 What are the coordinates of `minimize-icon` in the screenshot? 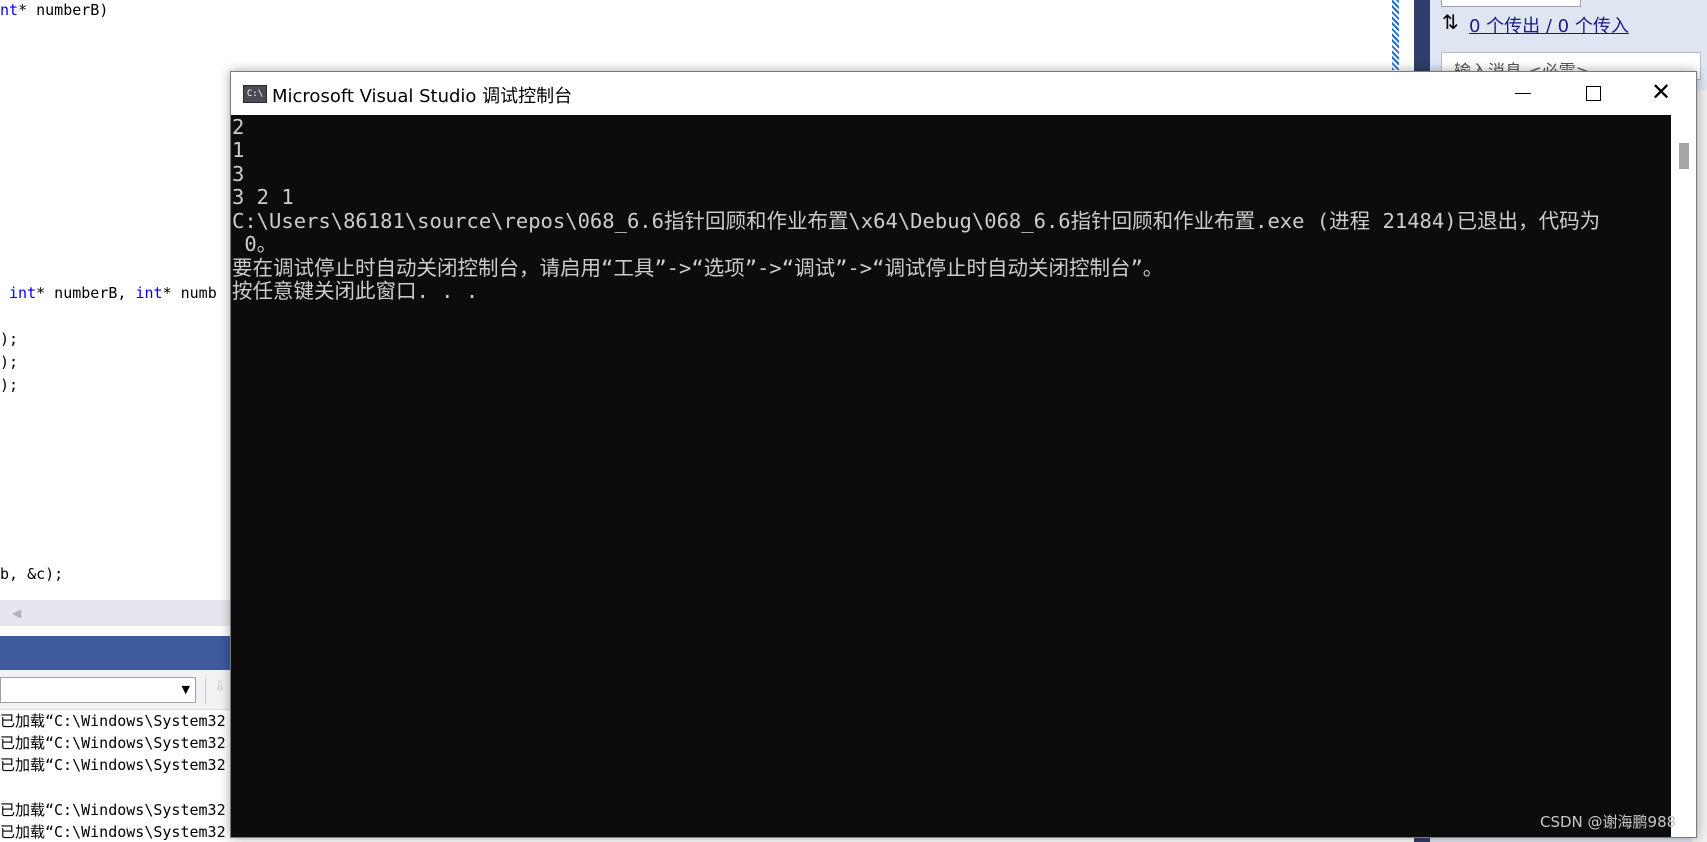 It's located at (1523, 93).